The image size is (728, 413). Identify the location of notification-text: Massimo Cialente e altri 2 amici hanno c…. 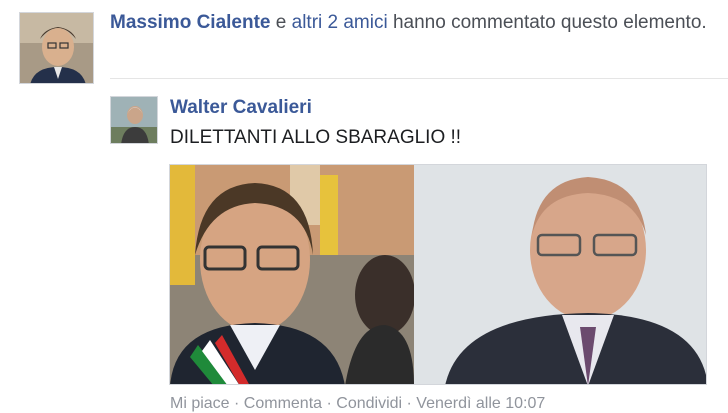
(410, 23).